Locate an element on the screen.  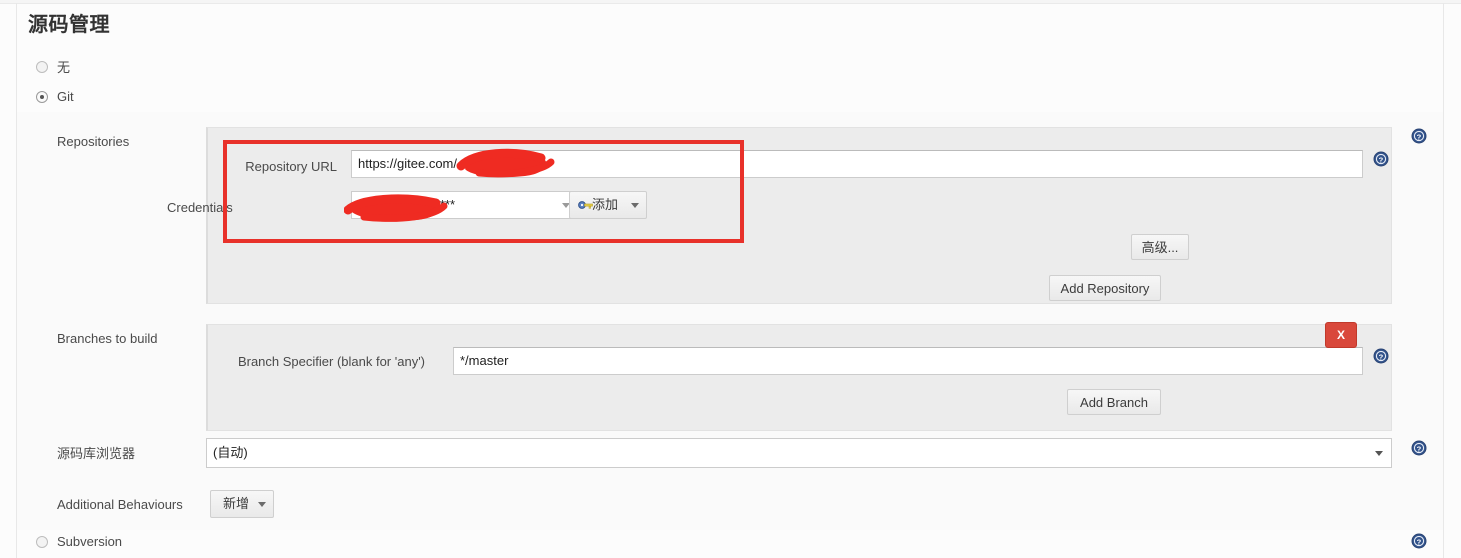
radio-git-icon is located at coordinates (42, 96).